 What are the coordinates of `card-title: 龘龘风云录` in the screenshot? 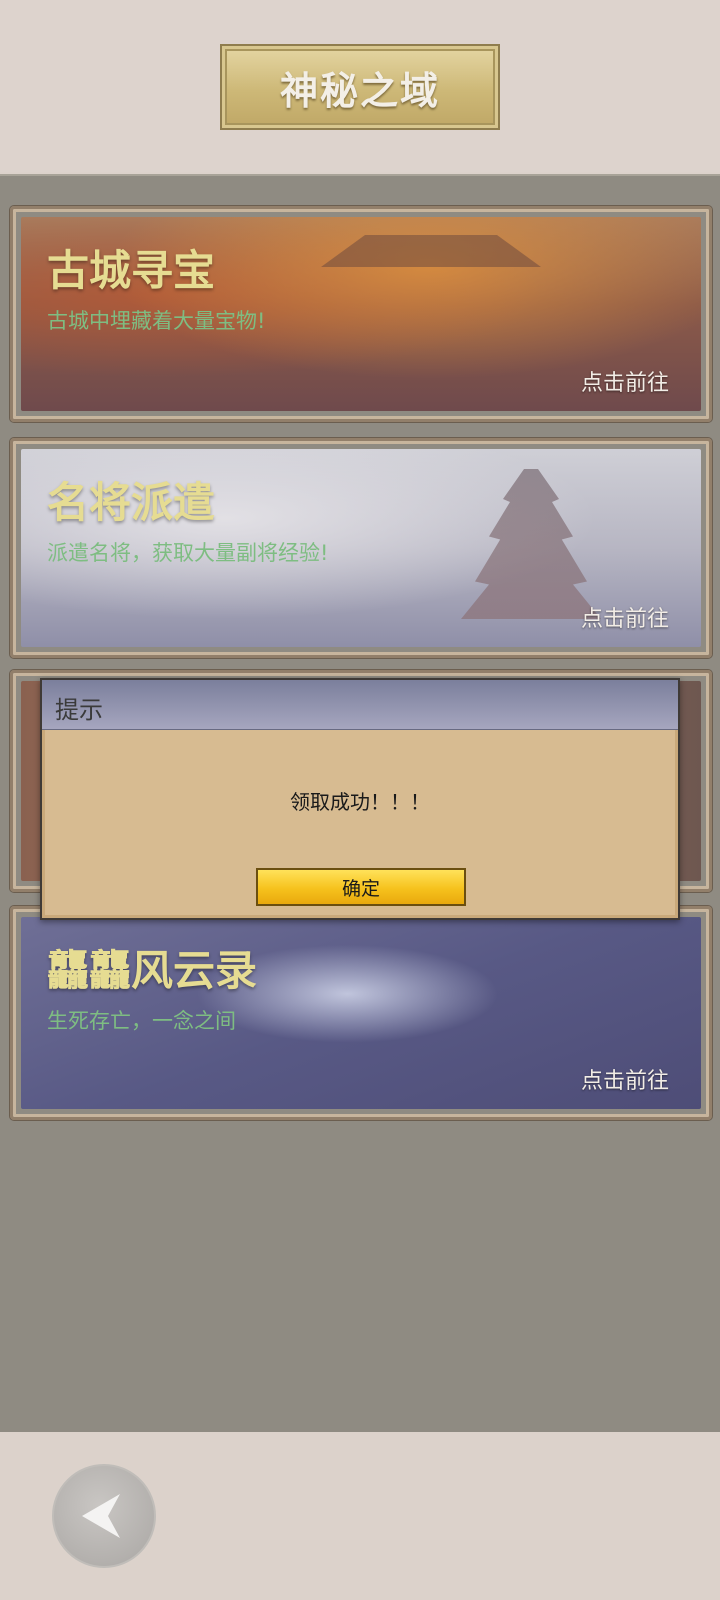 It's located at (152, 970).